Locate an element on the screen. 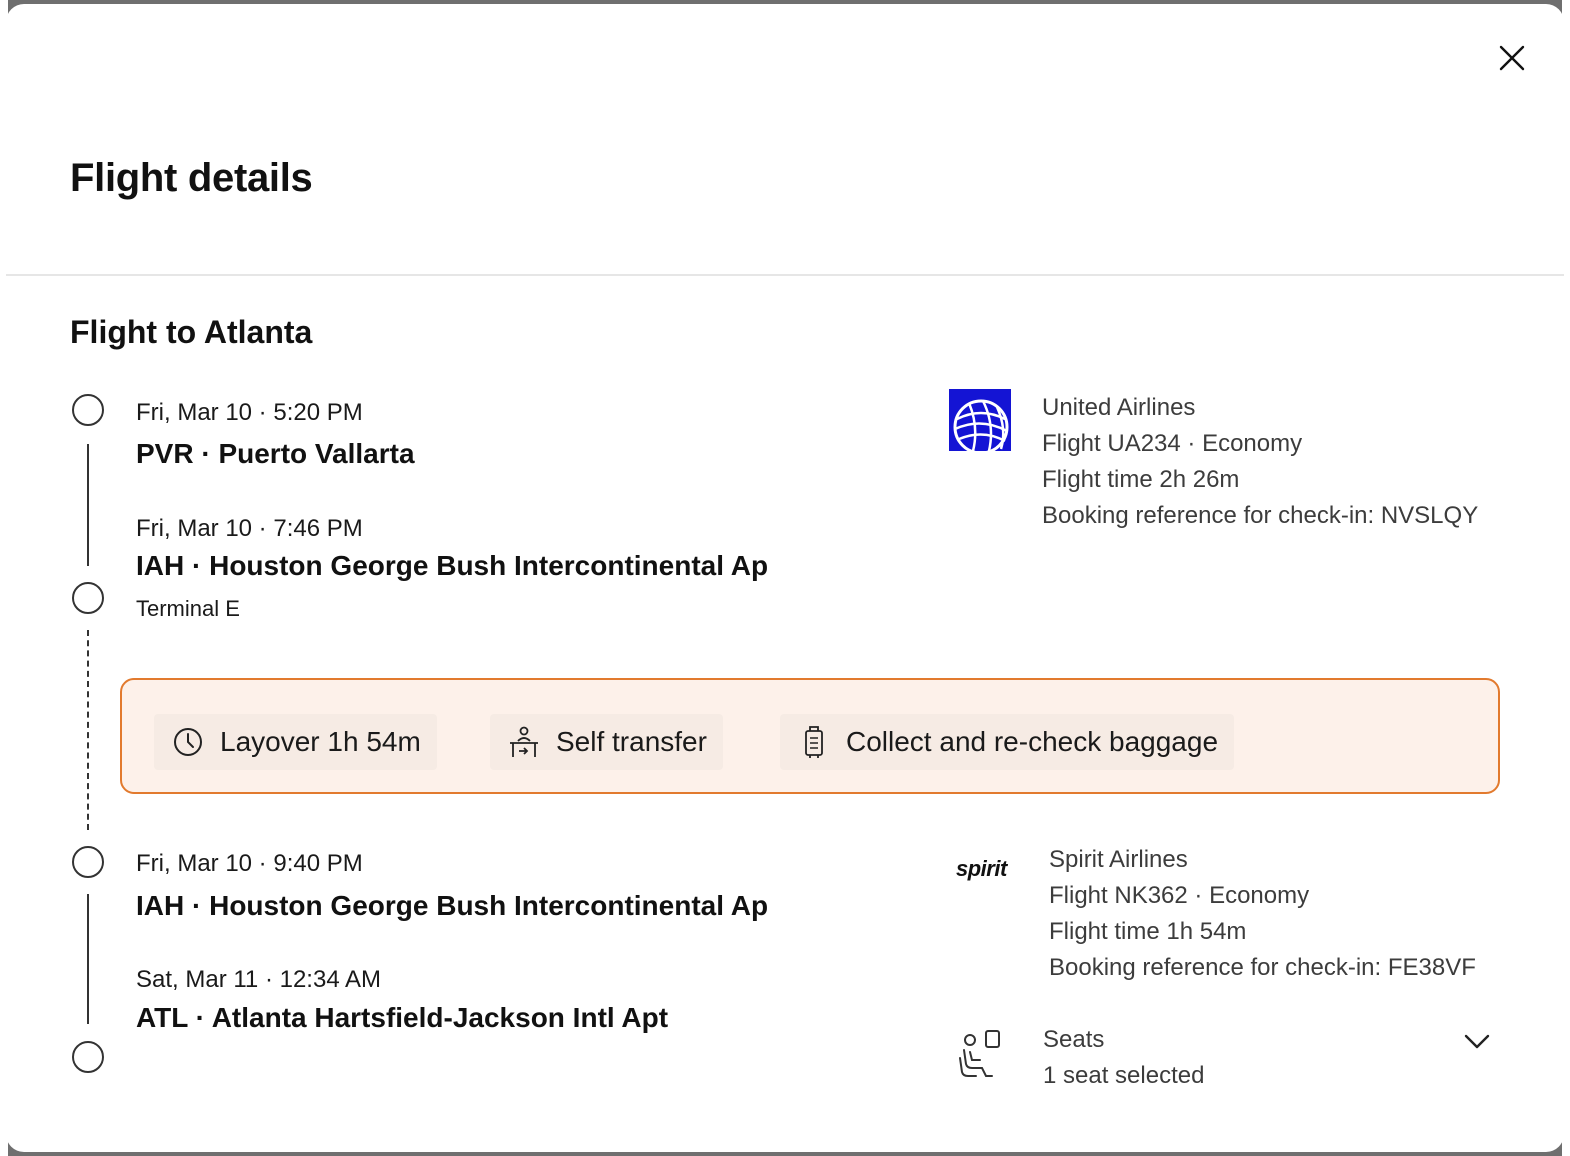  flight-number-class: Flight UA234 · Economy is located at coordinates (1172, 443).